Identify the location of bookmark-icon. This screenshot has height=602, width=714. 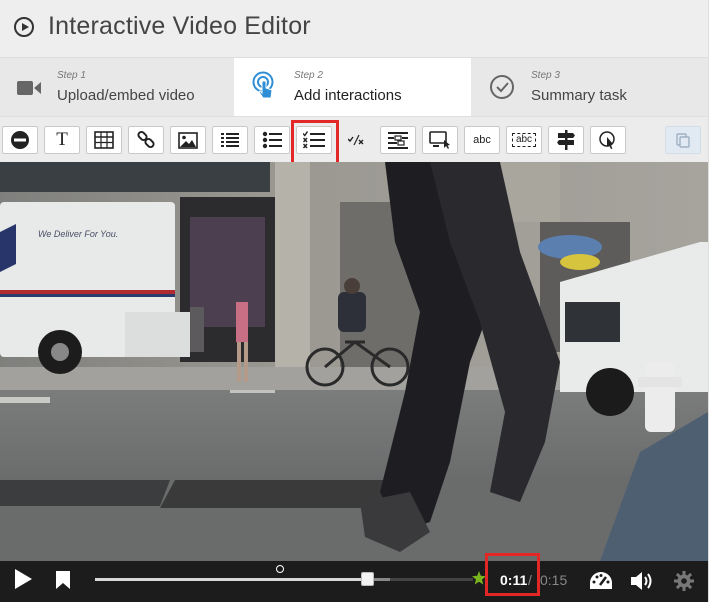
(63, 580).